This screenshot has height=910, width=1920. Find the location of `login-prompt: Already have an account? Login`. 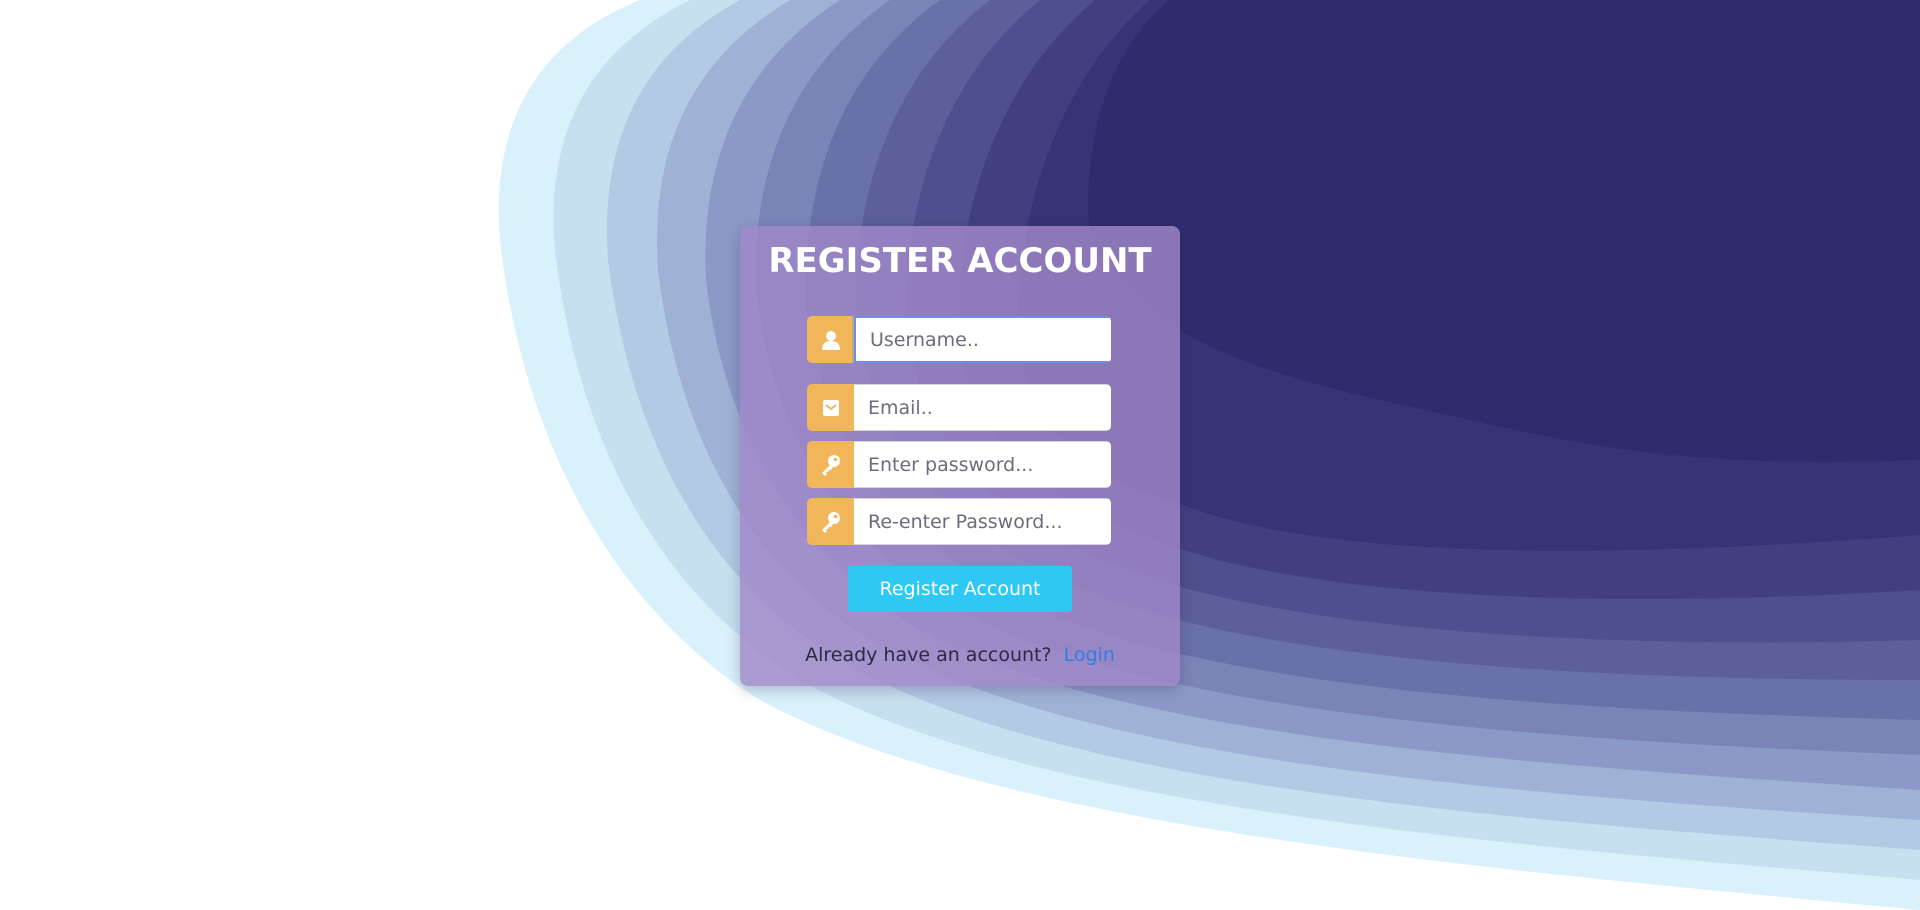

login-prompt: Already have an account? Login is located at coordinates (960, 655).